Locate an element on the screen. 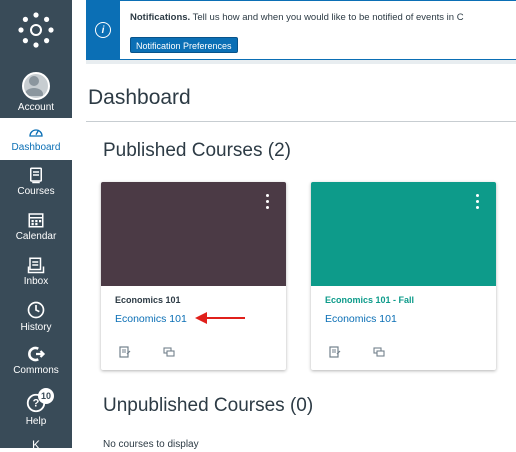 The image size is (516, 452). nav-item-account: Account is located at coordinates (36, 92).